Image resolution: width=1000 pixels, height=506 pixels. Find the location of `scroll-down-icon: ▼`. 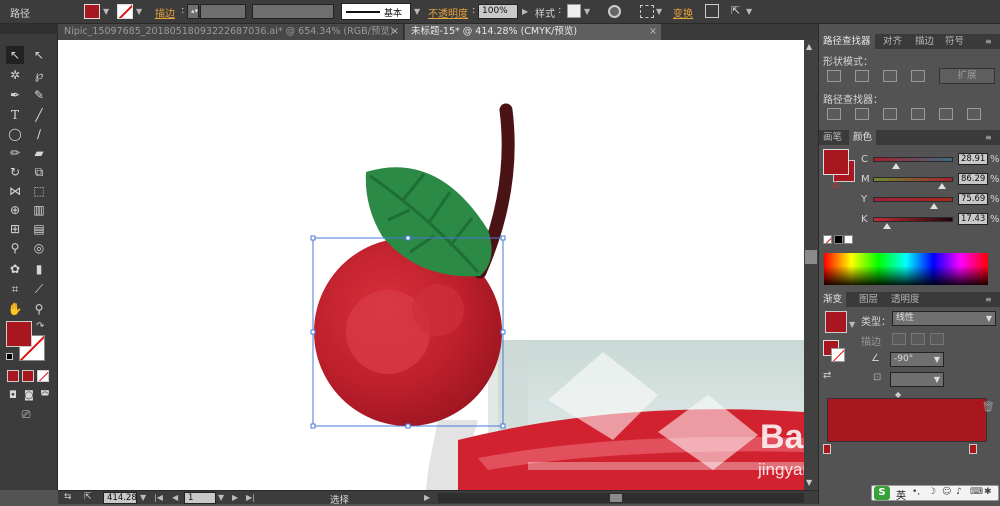

scroll-down-icon: ▼ is located at coordinates (809, 482).